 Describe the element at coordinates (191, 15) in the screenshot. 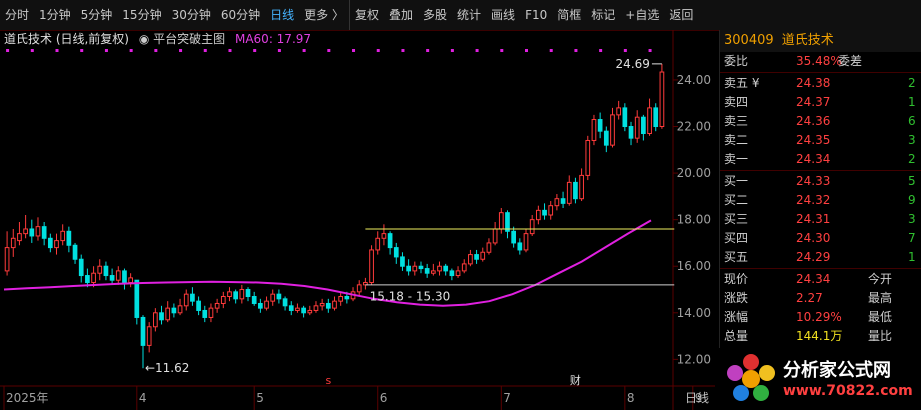

I see `toolbar-item-4: 30分钟` at that location.